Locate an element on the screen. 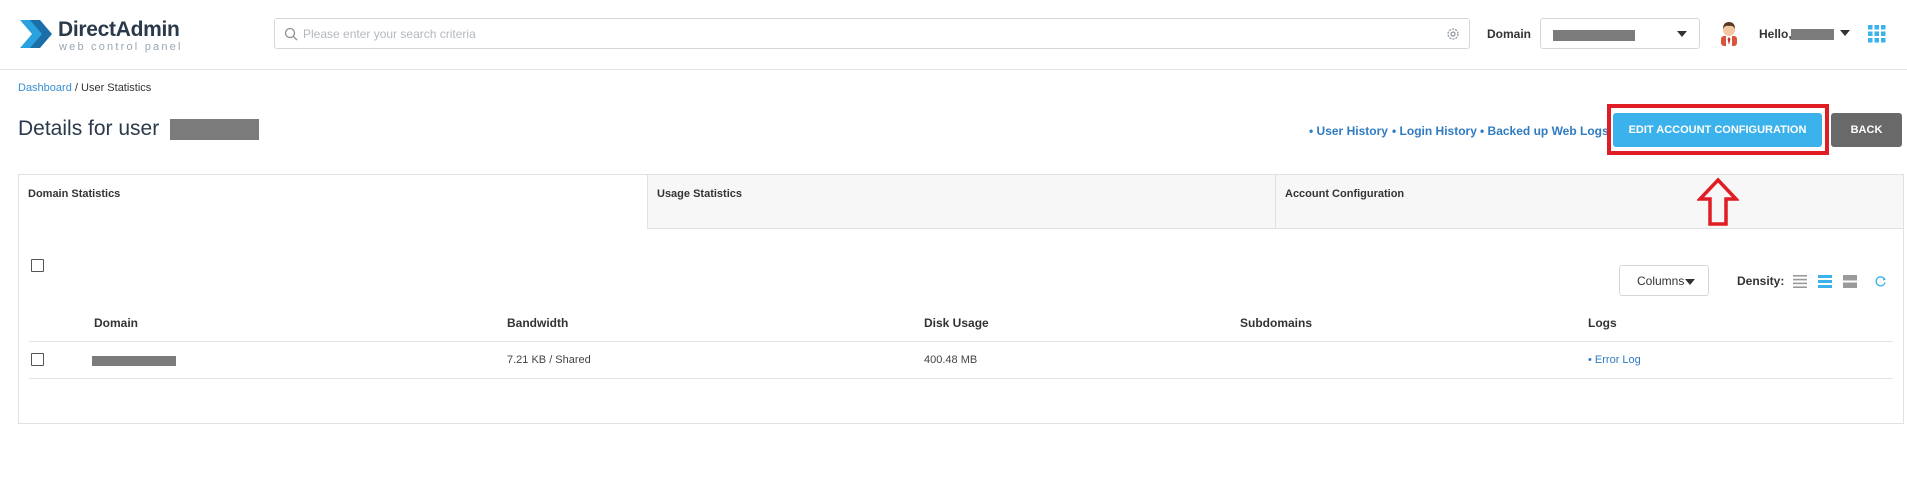 This screenshot has height=499, width=1907. redacted-domain-cell is located at coordinates (134, 361).